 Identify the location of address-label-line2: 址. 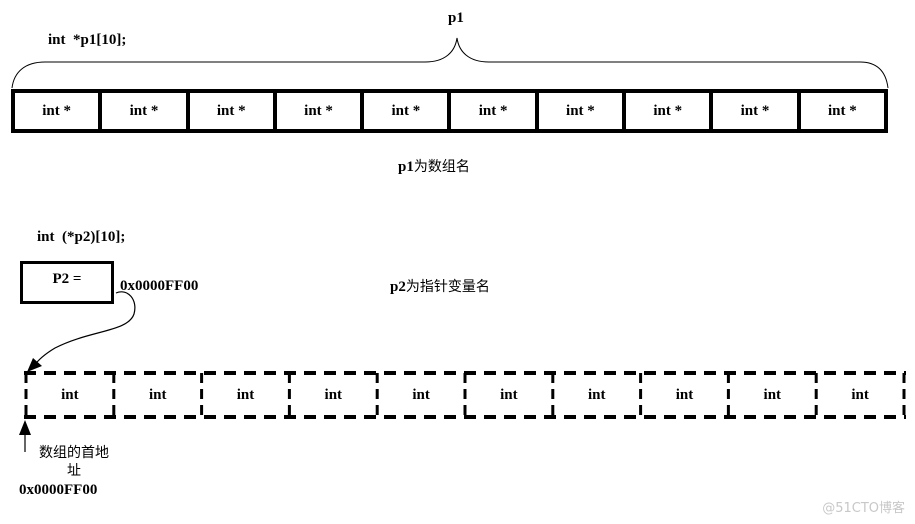
(74, 471).